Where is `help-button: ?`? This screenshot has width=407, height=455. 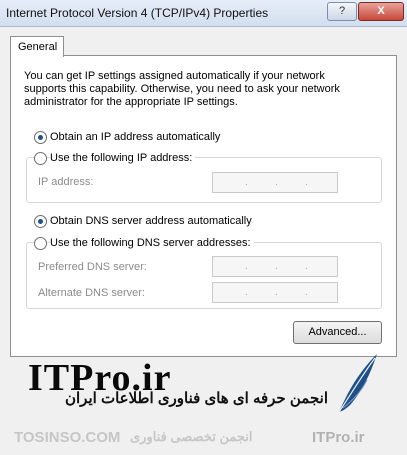
help-button: ? is located at coordinates (342, 11).